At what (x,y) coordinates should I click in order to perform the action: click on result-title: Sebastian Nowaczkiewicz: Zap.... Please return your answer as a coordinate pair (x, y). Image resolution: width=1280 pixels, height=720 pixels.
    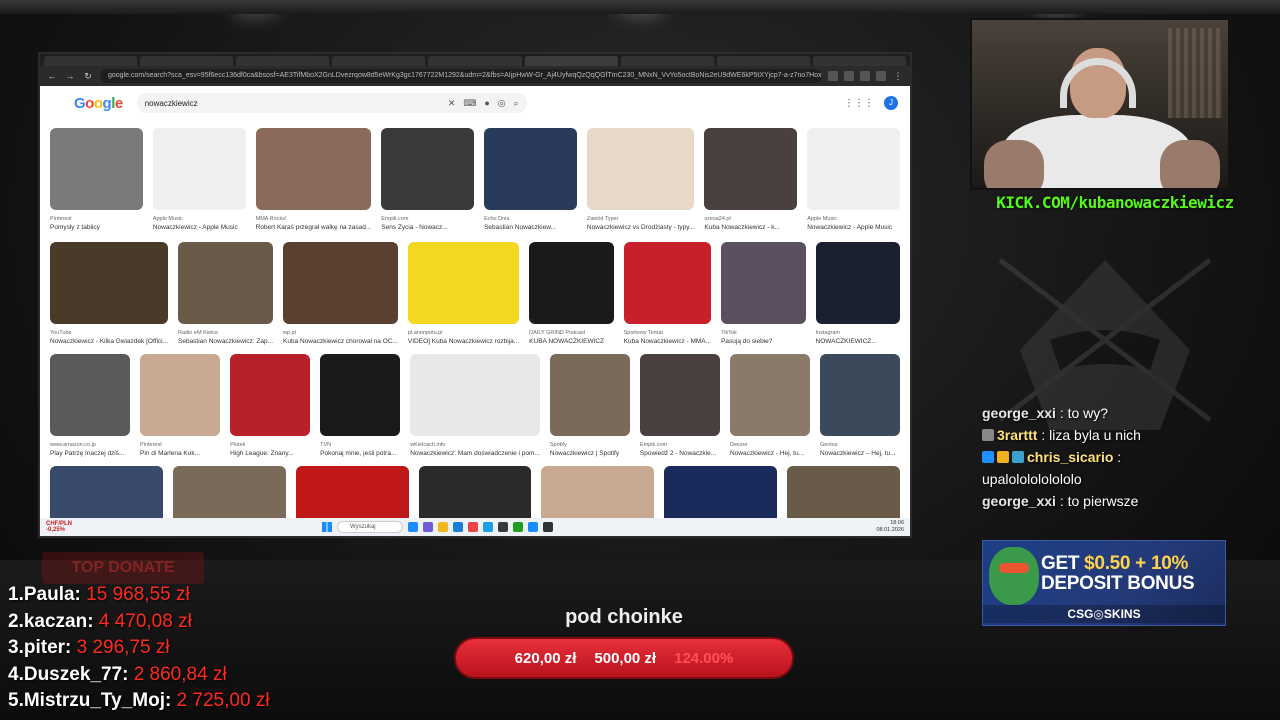
    Looking at the image, I should click on (225, 341).